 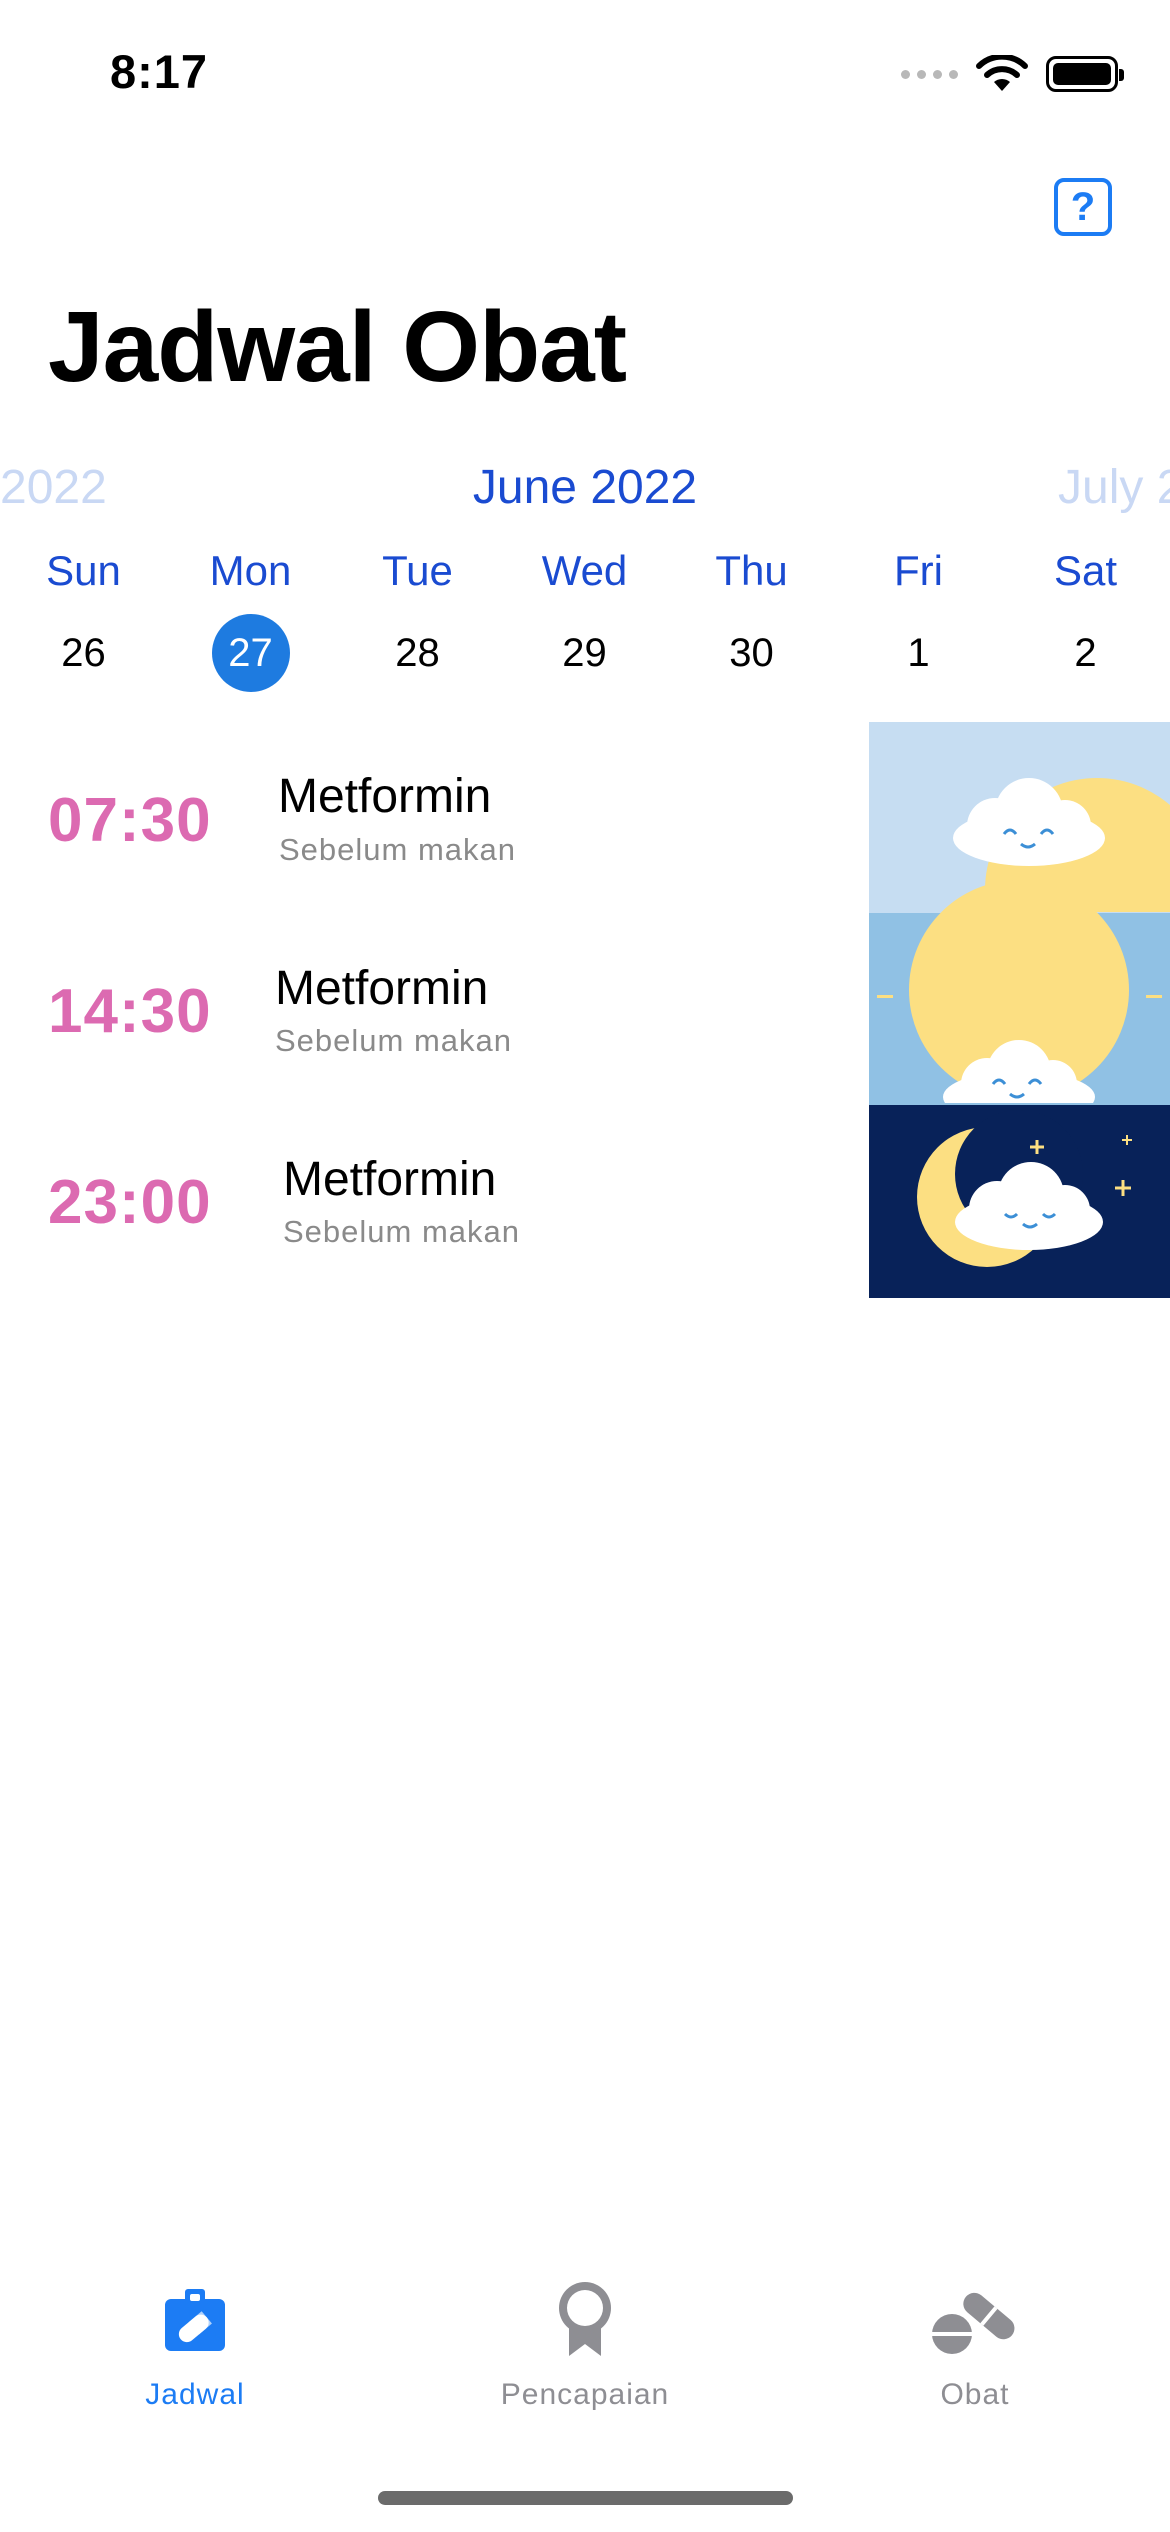 What do you see at coordinates (975, 2394) in the screenshot?
I see `tab-label: Obat` at bounding box center [975, 2394].